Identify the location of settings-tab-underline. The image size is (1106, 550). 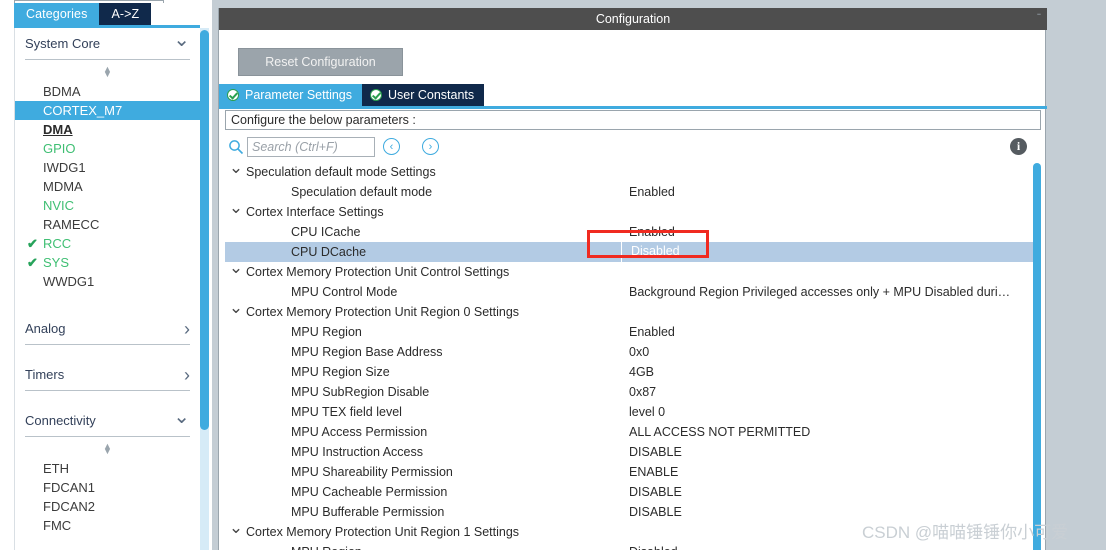
(633, 107).